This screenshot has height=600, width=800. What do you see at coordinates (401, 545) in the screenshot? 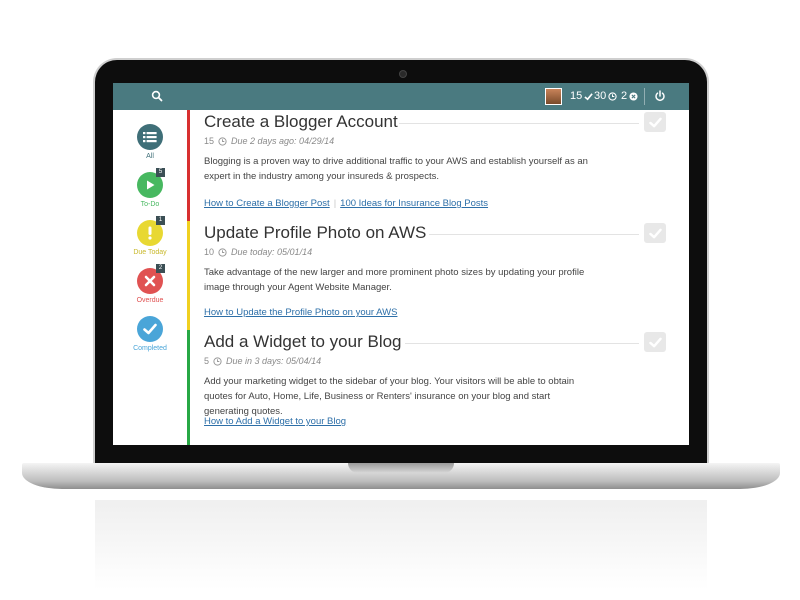
I see `laptop-reflection` at bounding box center [401, 545].